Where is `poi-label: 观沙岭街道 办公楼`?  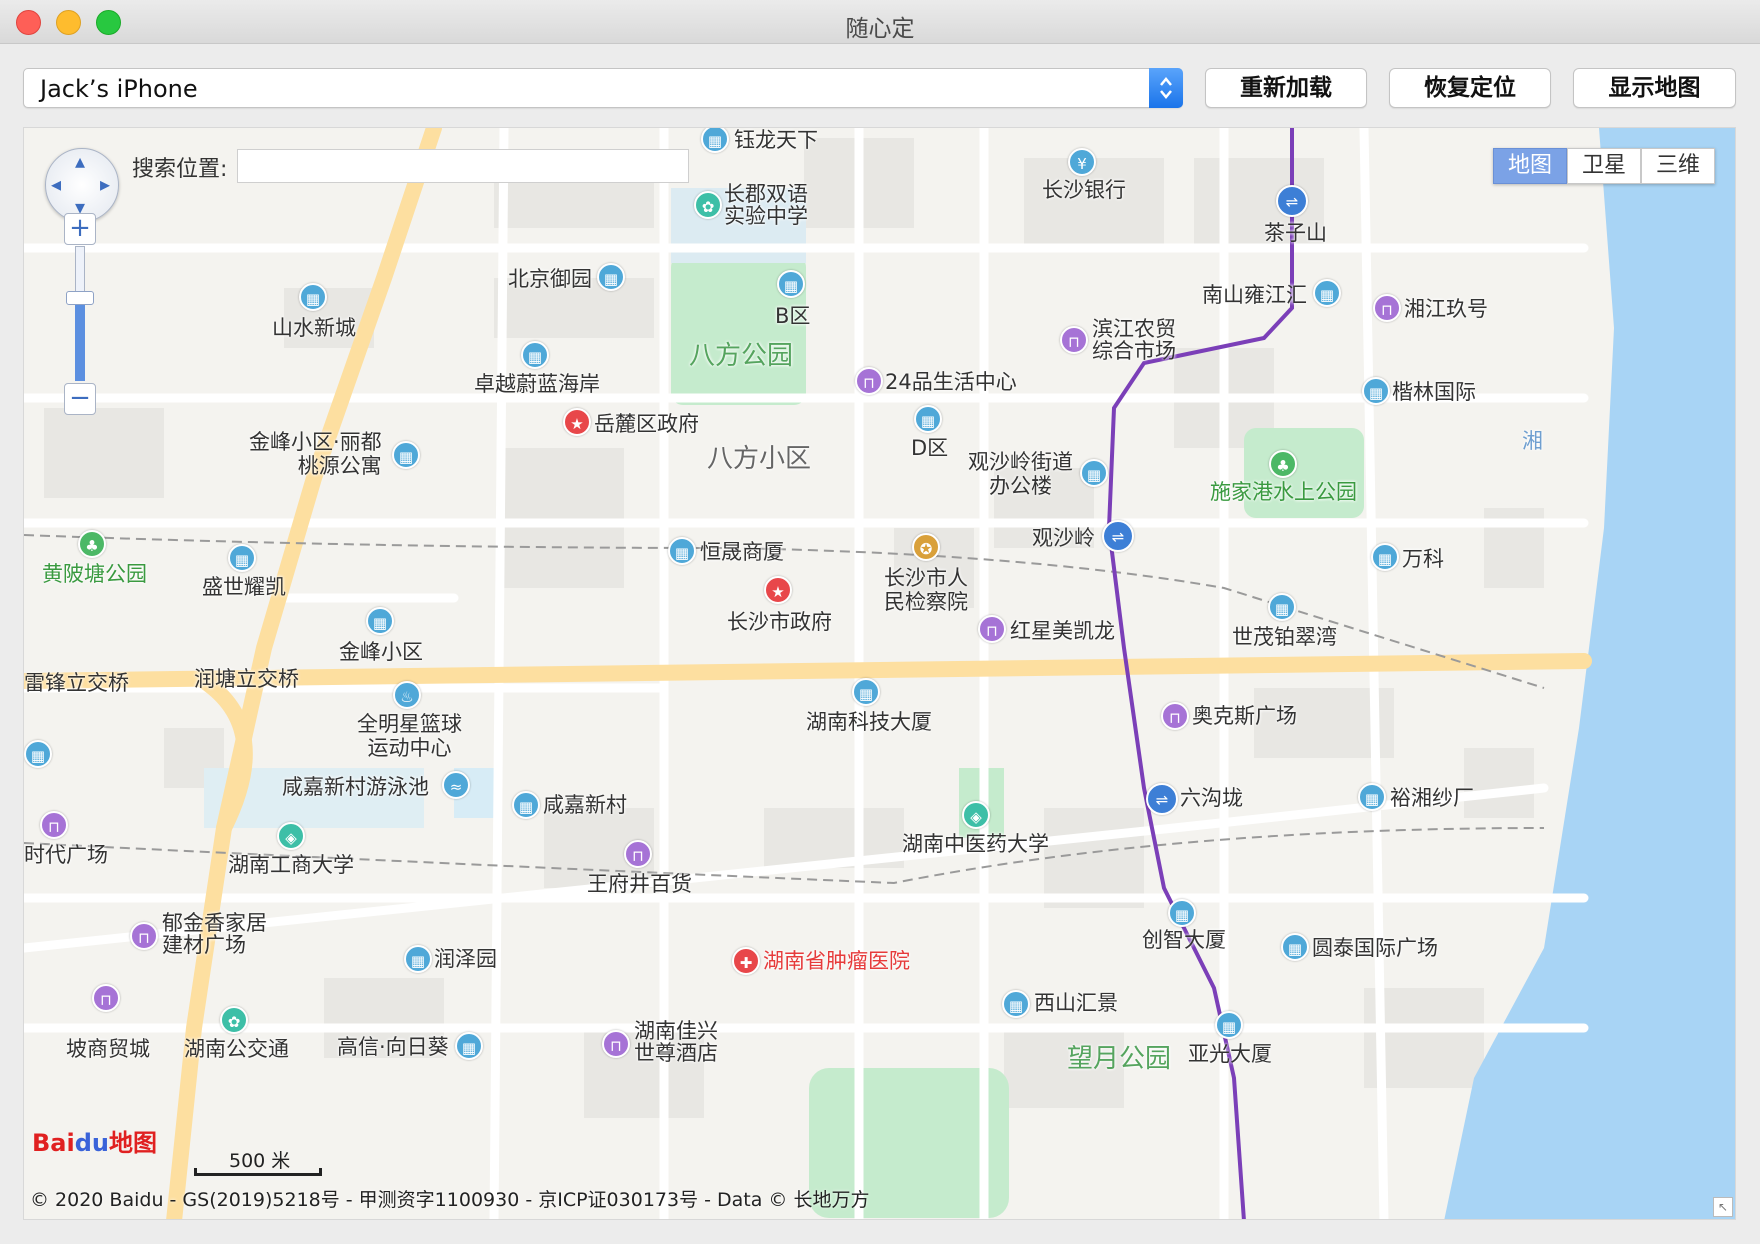 poi-label: 观沙岭街道 办公楼 is located at coordinates (1020, 474).